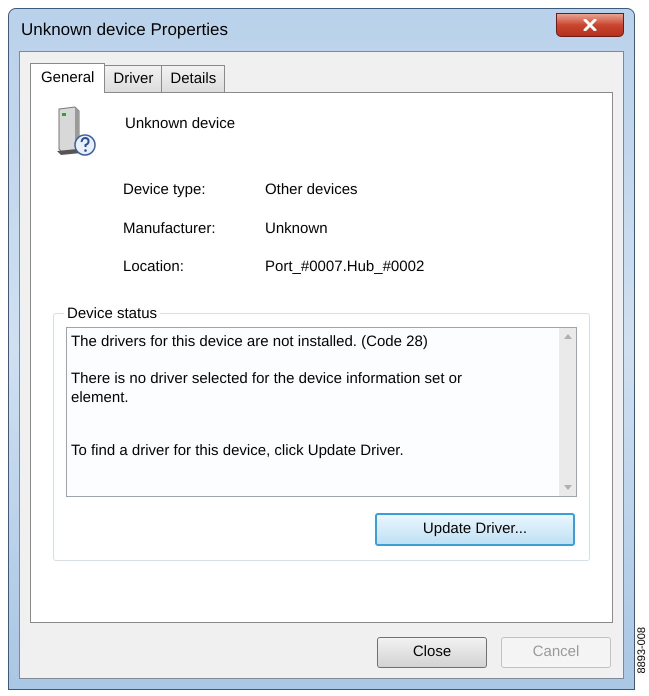 This screenshot has height=696, width=649. Describe the element at coordinates (568, 487) in the screenshot. I see `scroll-down-icon` at that location.